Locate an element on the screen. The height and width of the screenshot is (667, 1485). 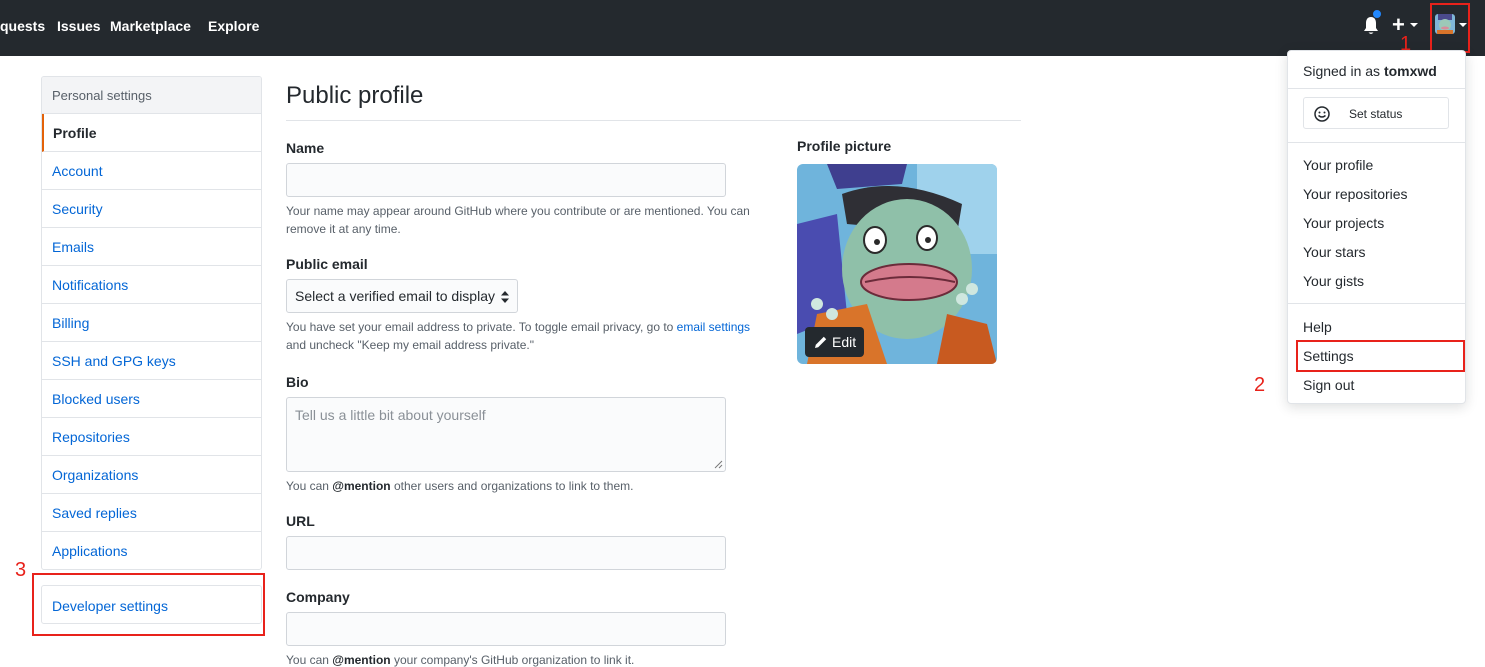
menu-your-profile: Your profile is located at coordinates (1338, 165).